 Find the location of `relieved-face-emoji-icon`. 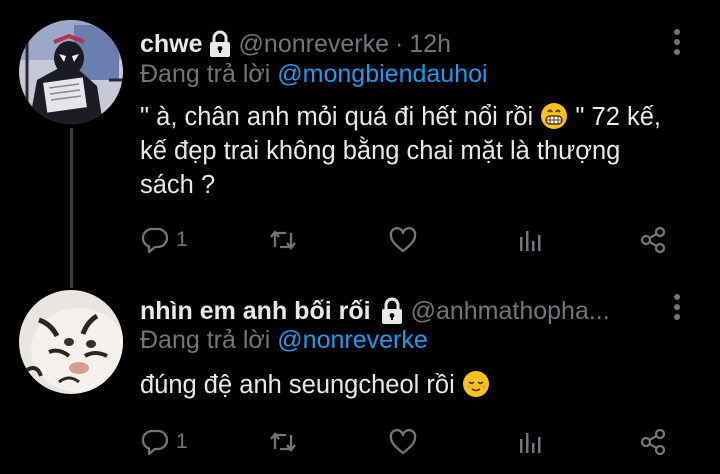

relieved-face-emoji-icon is located at coordinates (476, 384).